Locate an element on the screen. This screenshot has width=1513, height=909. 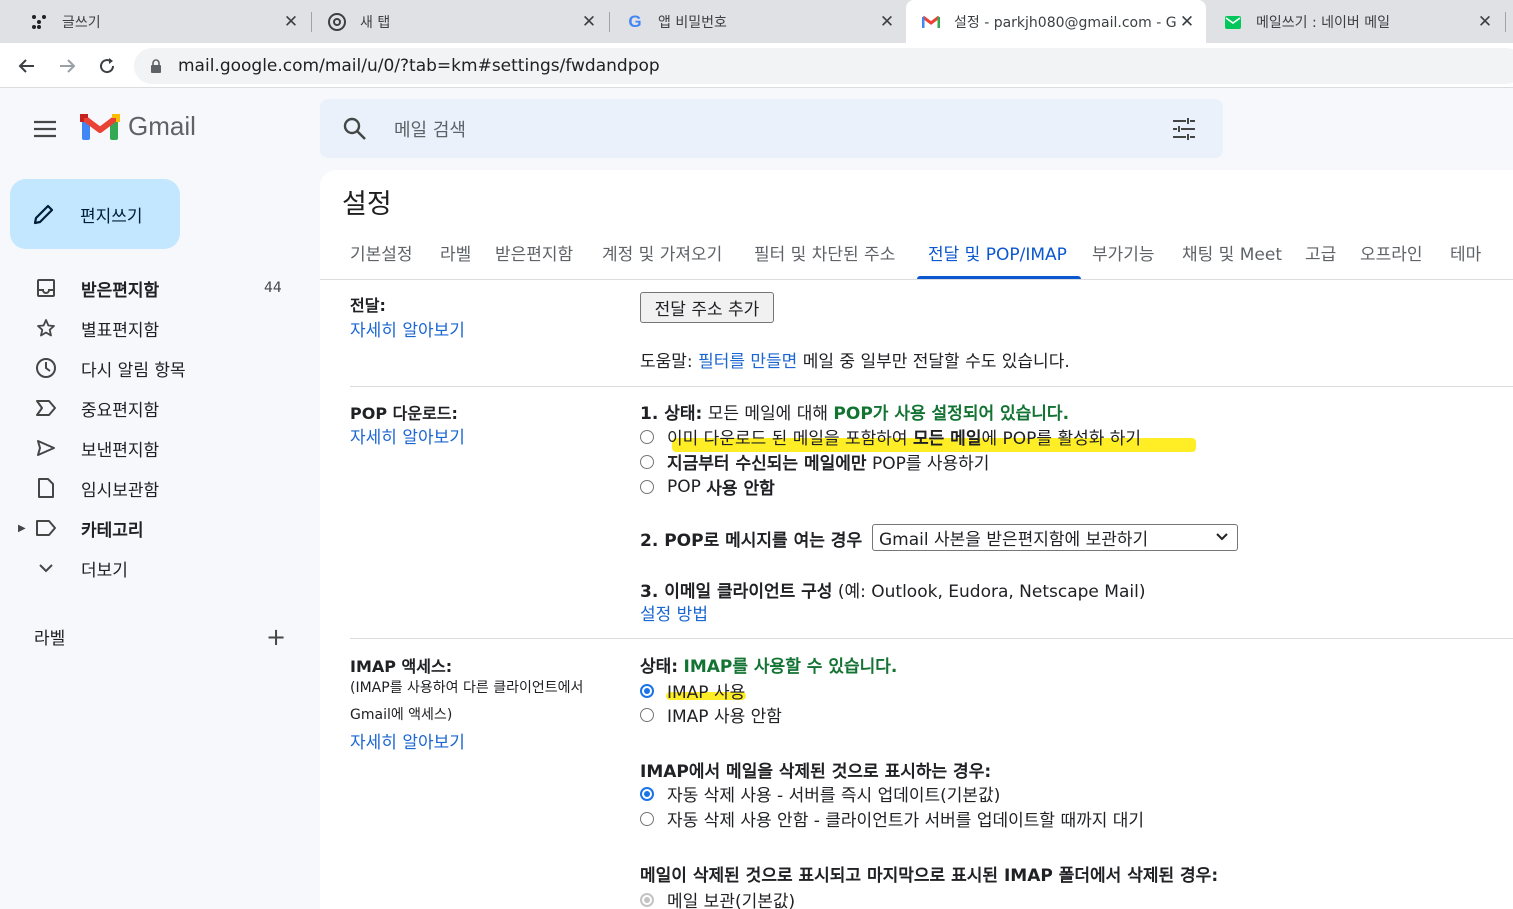
imap-description-1: (IMAP를 사용하여 다른 클라이언트에서 is located at coordinates (467, 688).